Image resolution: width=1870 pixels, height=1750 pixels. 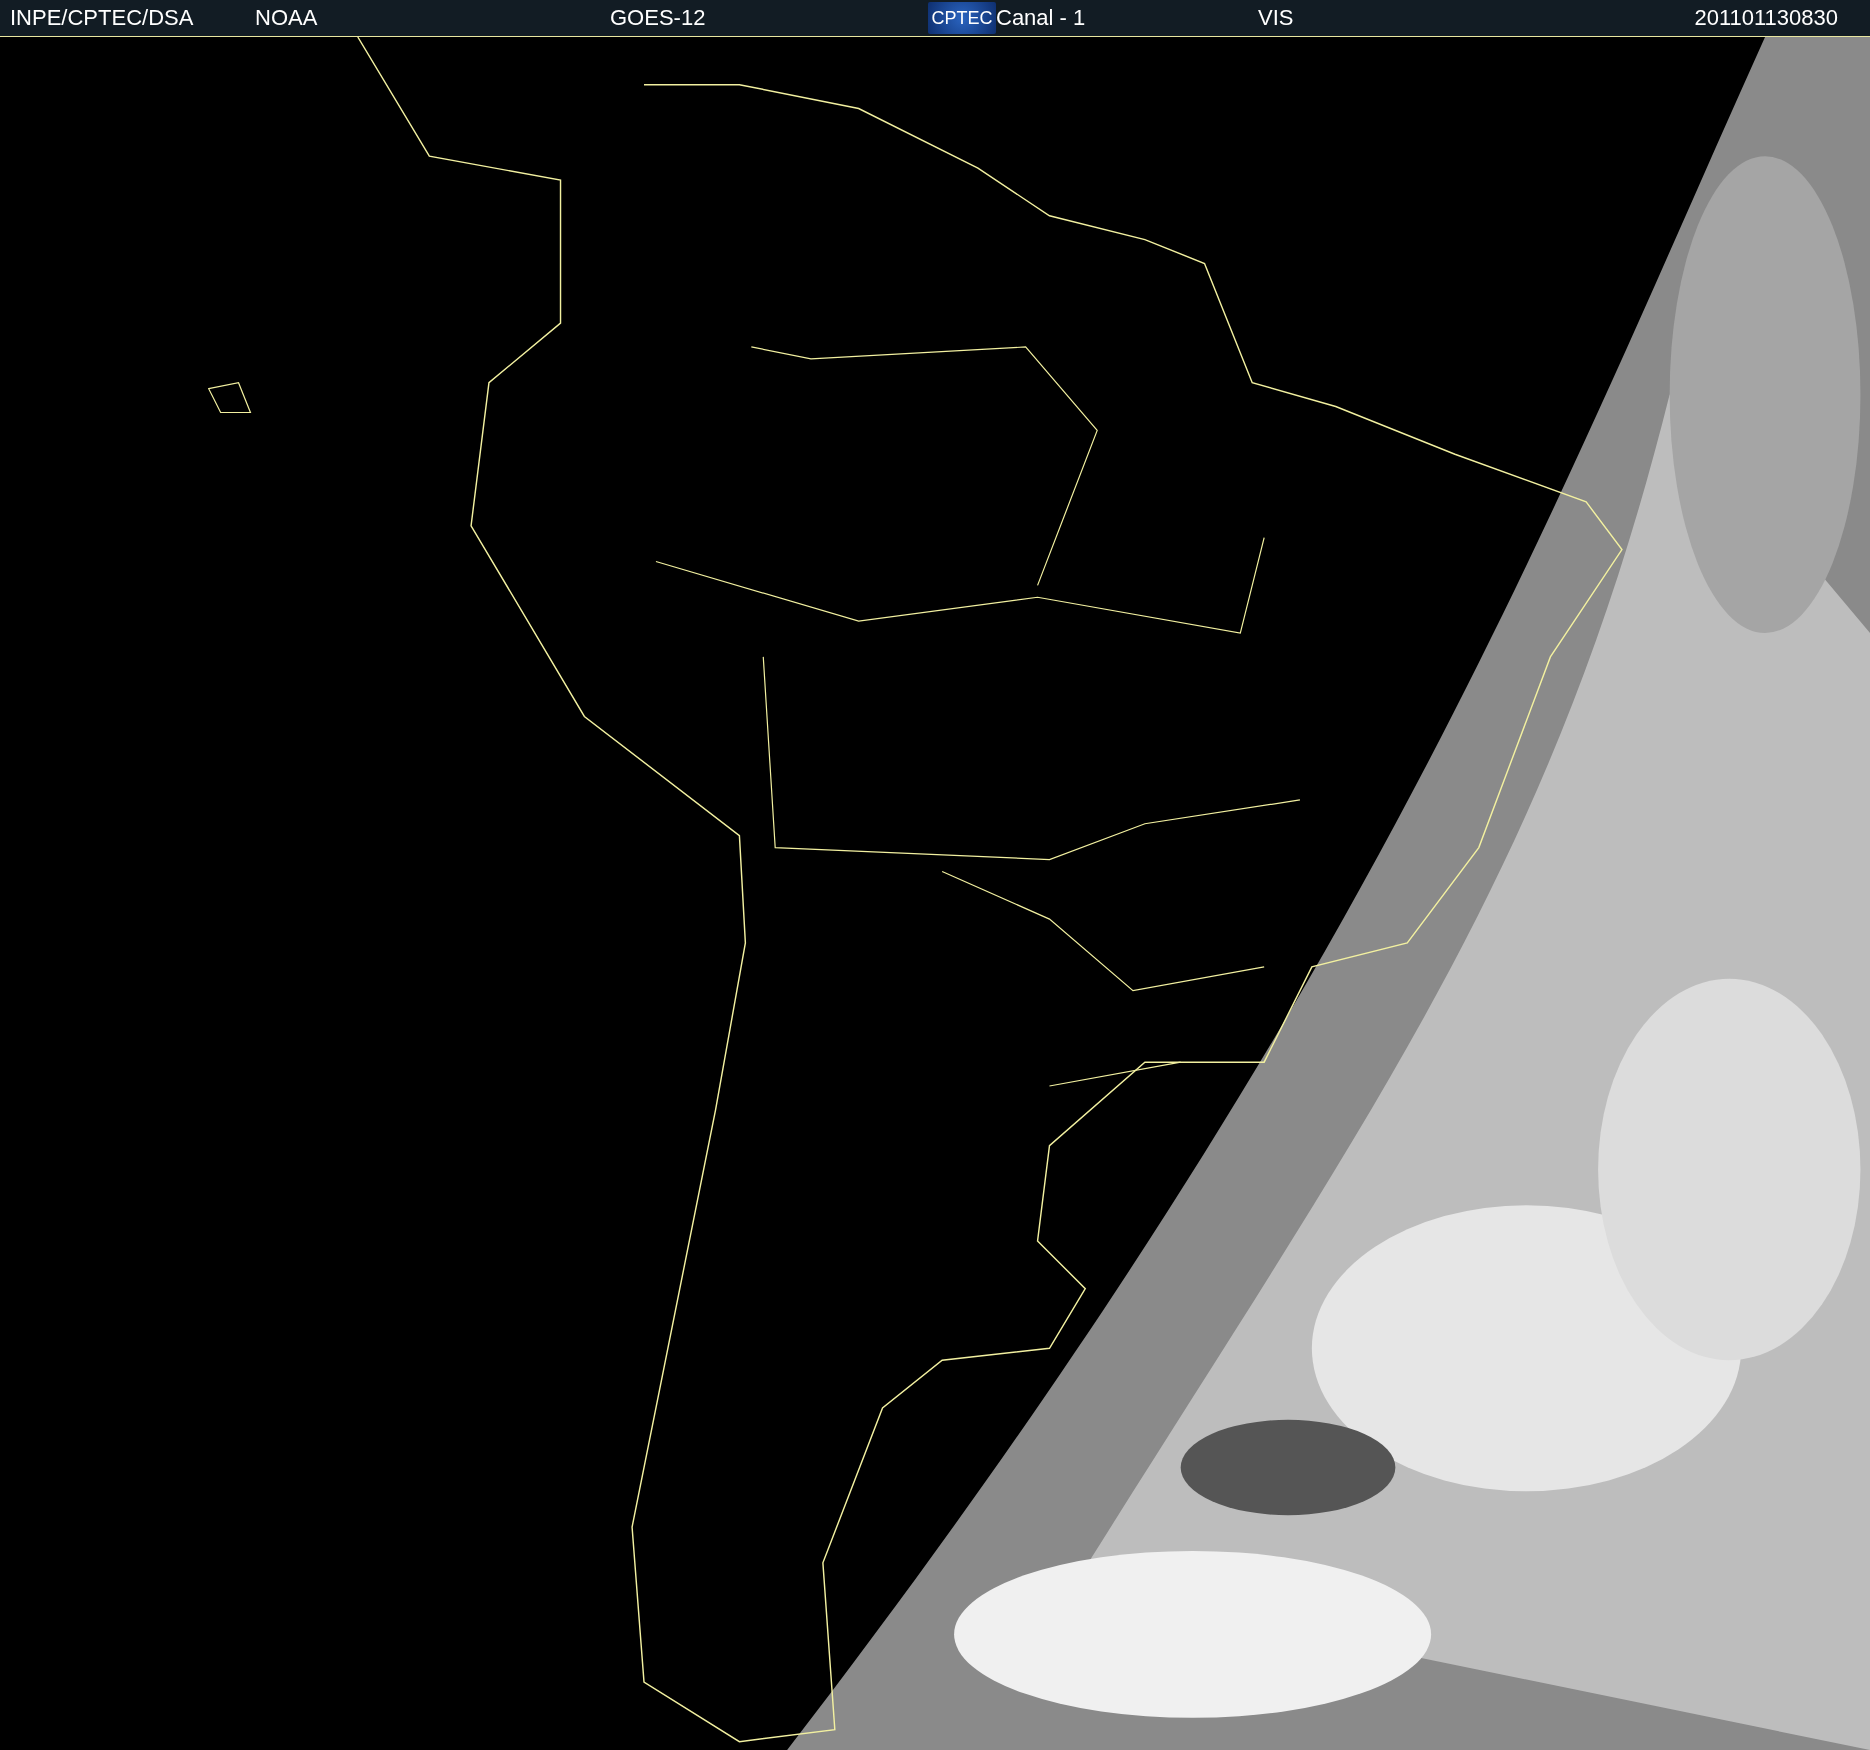 I want to click on logo: CPTEC, so click(x=962, y=18).